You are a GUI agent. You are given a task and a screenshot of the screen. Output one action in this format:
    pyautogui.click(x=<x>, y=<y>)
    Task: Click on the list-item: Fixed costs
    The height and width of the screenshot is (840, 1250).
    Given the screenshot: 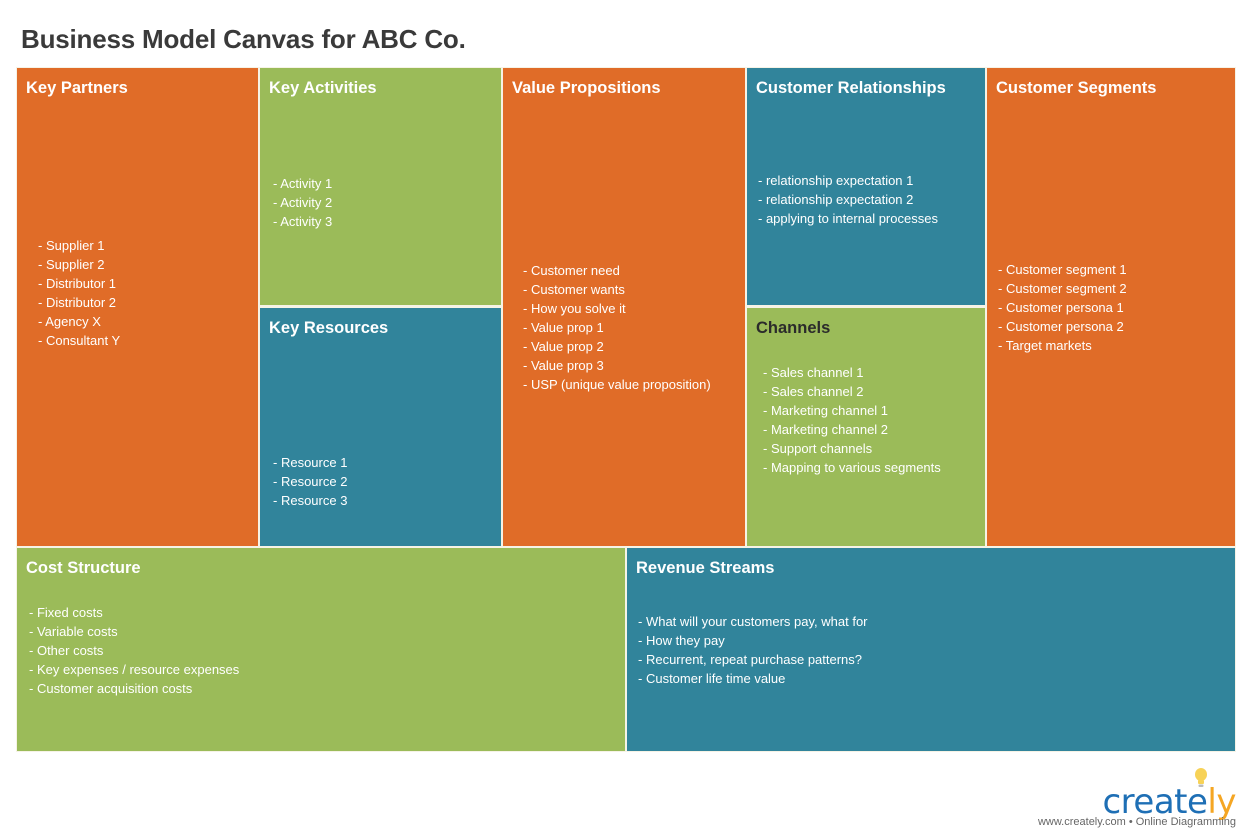 What is the action you would take?
    pyautogui.click(x=134, y=612)
    